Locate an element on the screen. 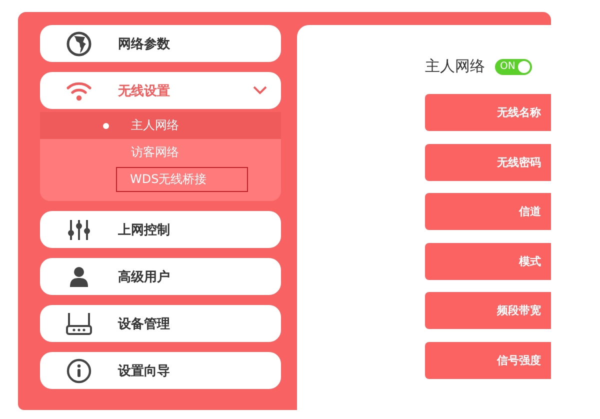 The height and width of the screenshot is (419, 600). router-icon is located at coordinates (79, 324).